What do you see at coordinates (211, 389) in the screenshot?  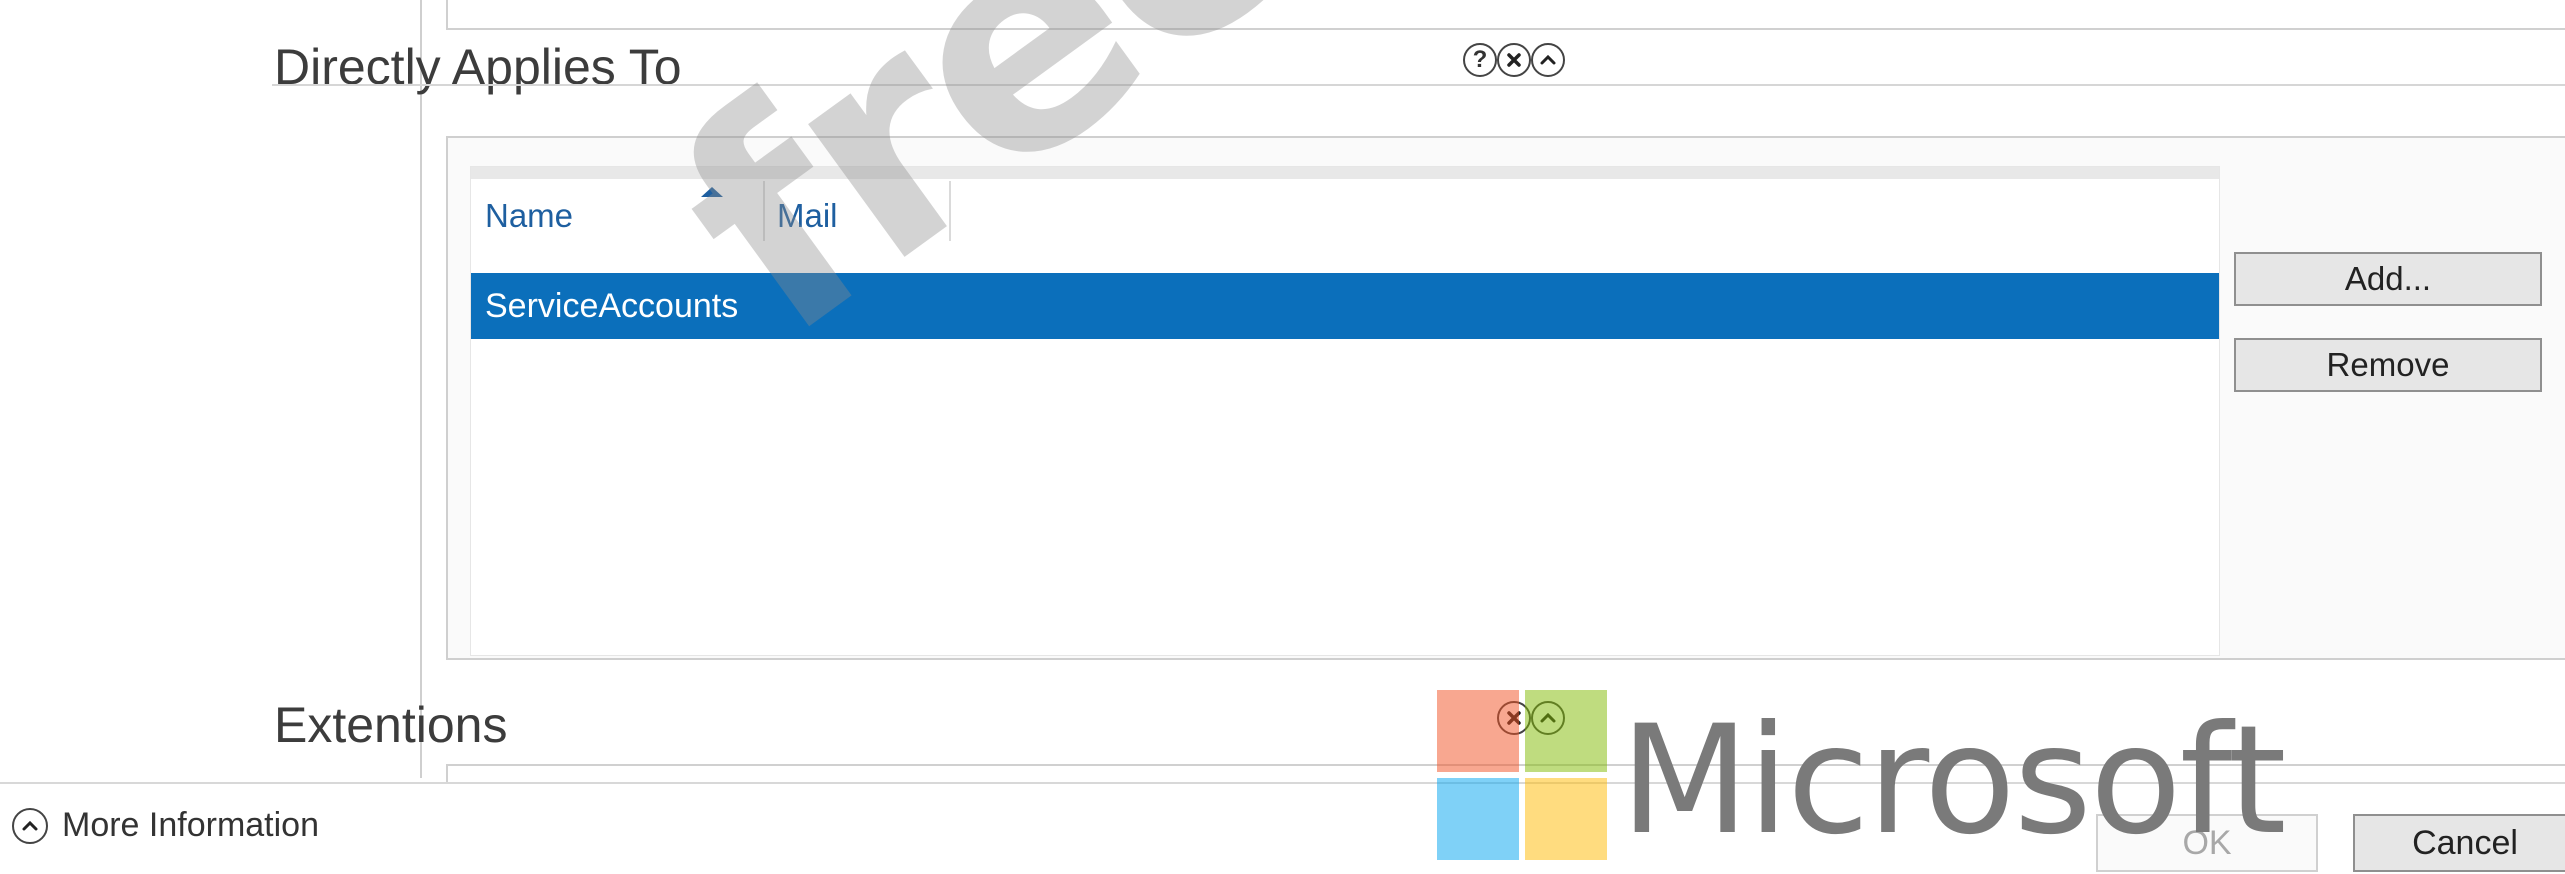 I see `left-navigation-pane` at bounding box center [211, 389].